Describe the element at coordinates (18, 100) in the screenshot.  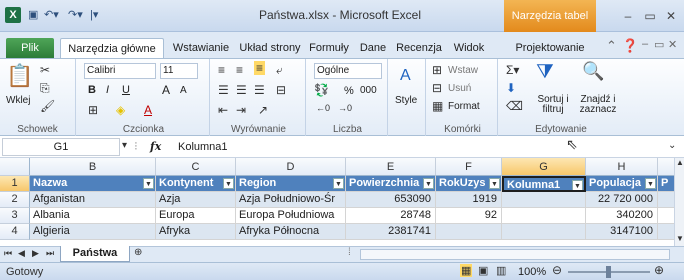
I see `paste-label: Wklej` at that location.